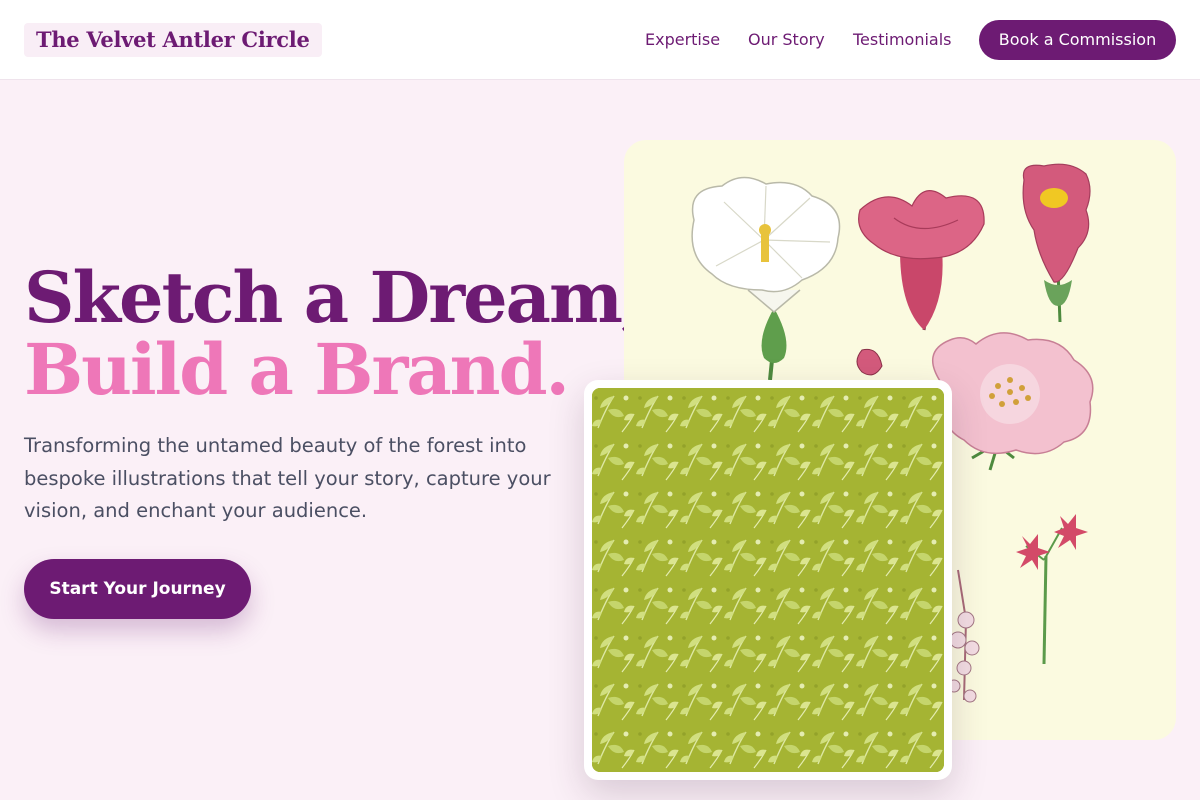  Describe the element at coordinates (1056, 243) in the screenshot. I see `snapdragon-illustration` at that location.